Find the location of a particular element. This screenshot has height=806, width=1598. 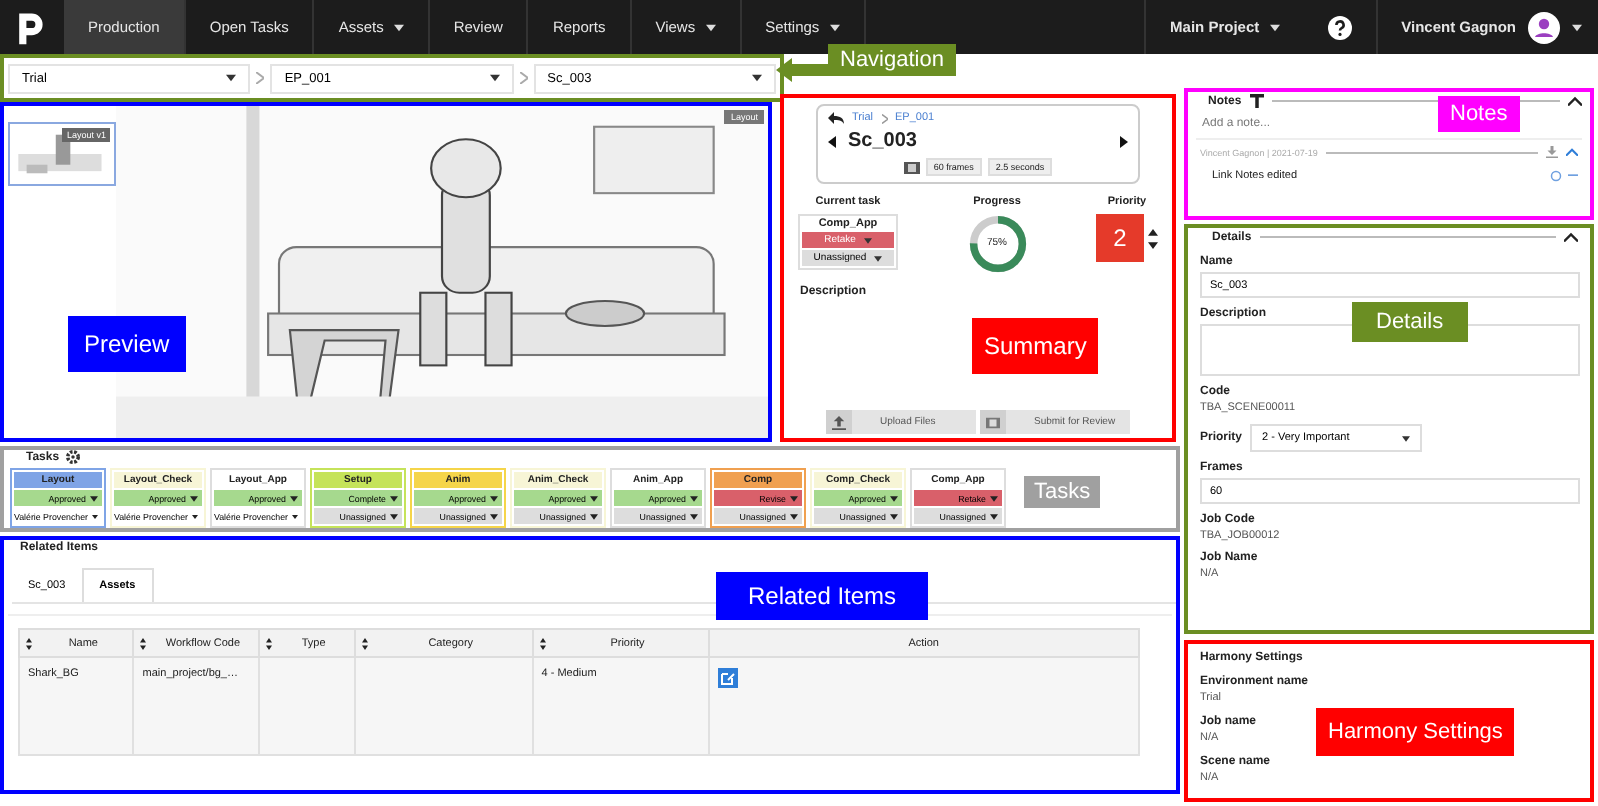

annotation-label: Summary is located at coordinates (1035, 346).